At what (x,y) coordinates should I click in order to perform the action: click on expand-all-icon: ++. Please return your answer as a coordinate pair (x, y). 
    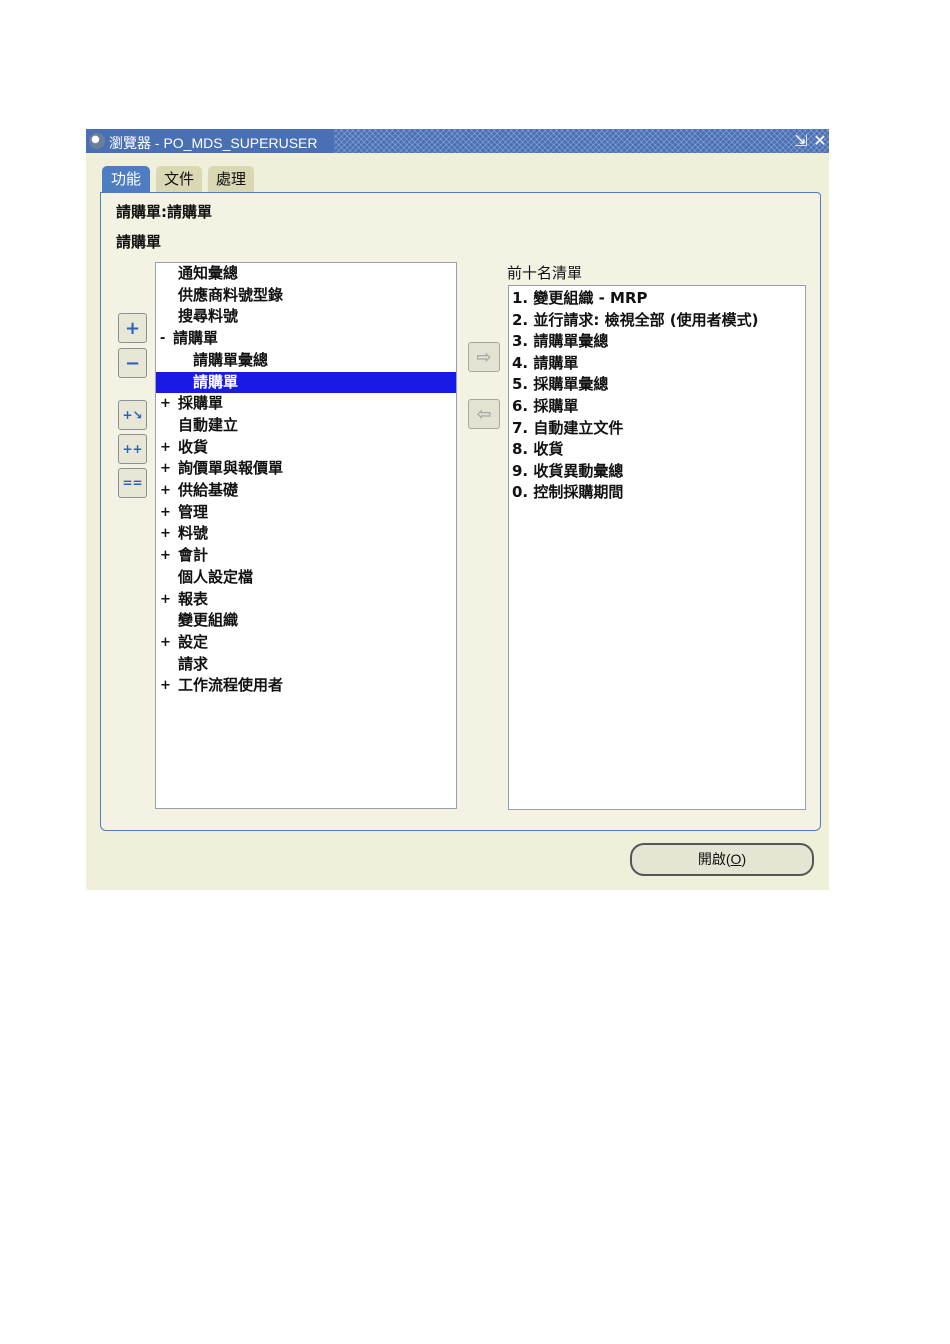
    Looking at the image, I should click on (132, 449).